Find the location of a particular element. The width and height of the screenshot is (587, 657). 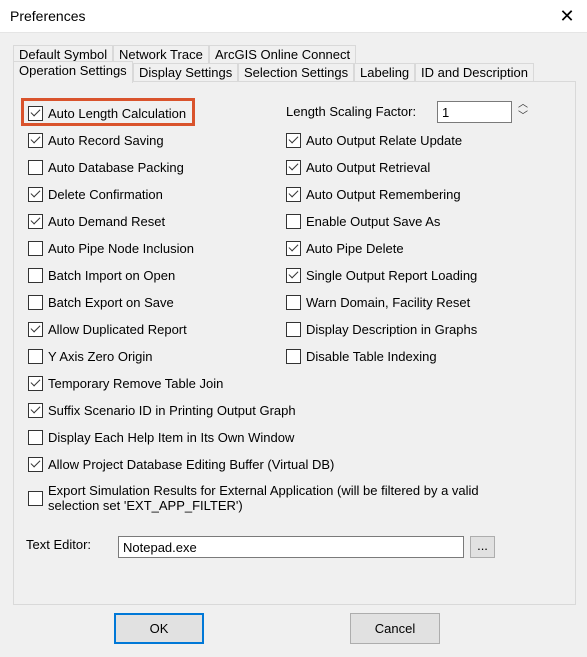

checkbox-label: Single Output Report Loading is located at coordinates (392, 275).